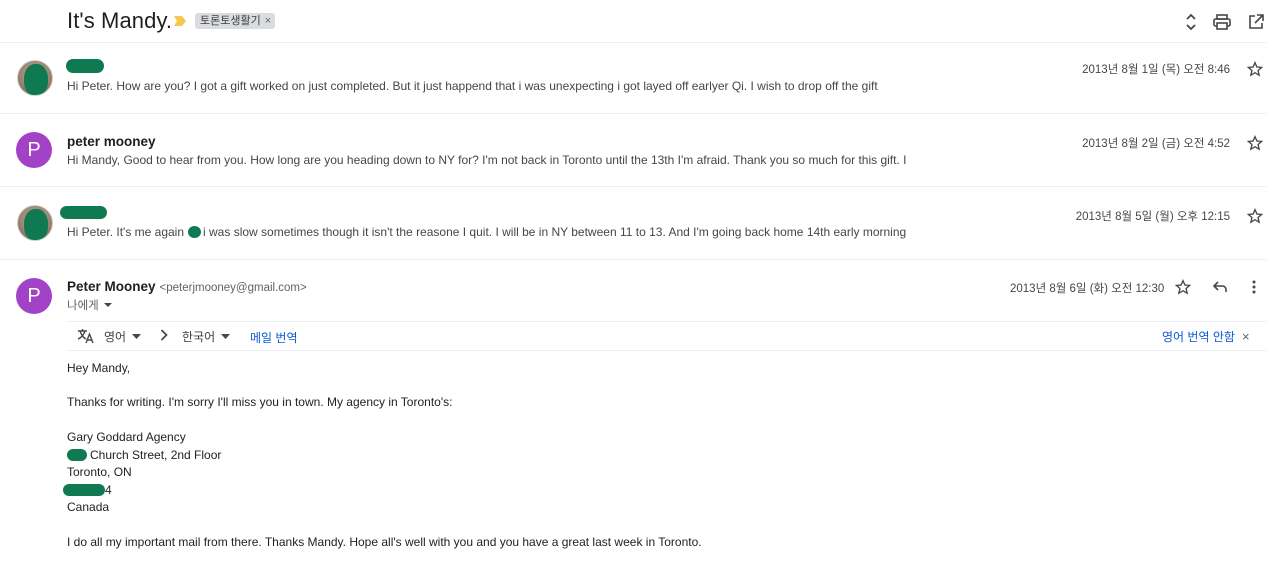 The width and height of the screenshot is (1280, 565). What do you see at coordinates (1156, 70) in the screenshot?
I see `message-date: 2013년 8월 1일 (목) 오전 8:46` at bounding box center [1156, 70].